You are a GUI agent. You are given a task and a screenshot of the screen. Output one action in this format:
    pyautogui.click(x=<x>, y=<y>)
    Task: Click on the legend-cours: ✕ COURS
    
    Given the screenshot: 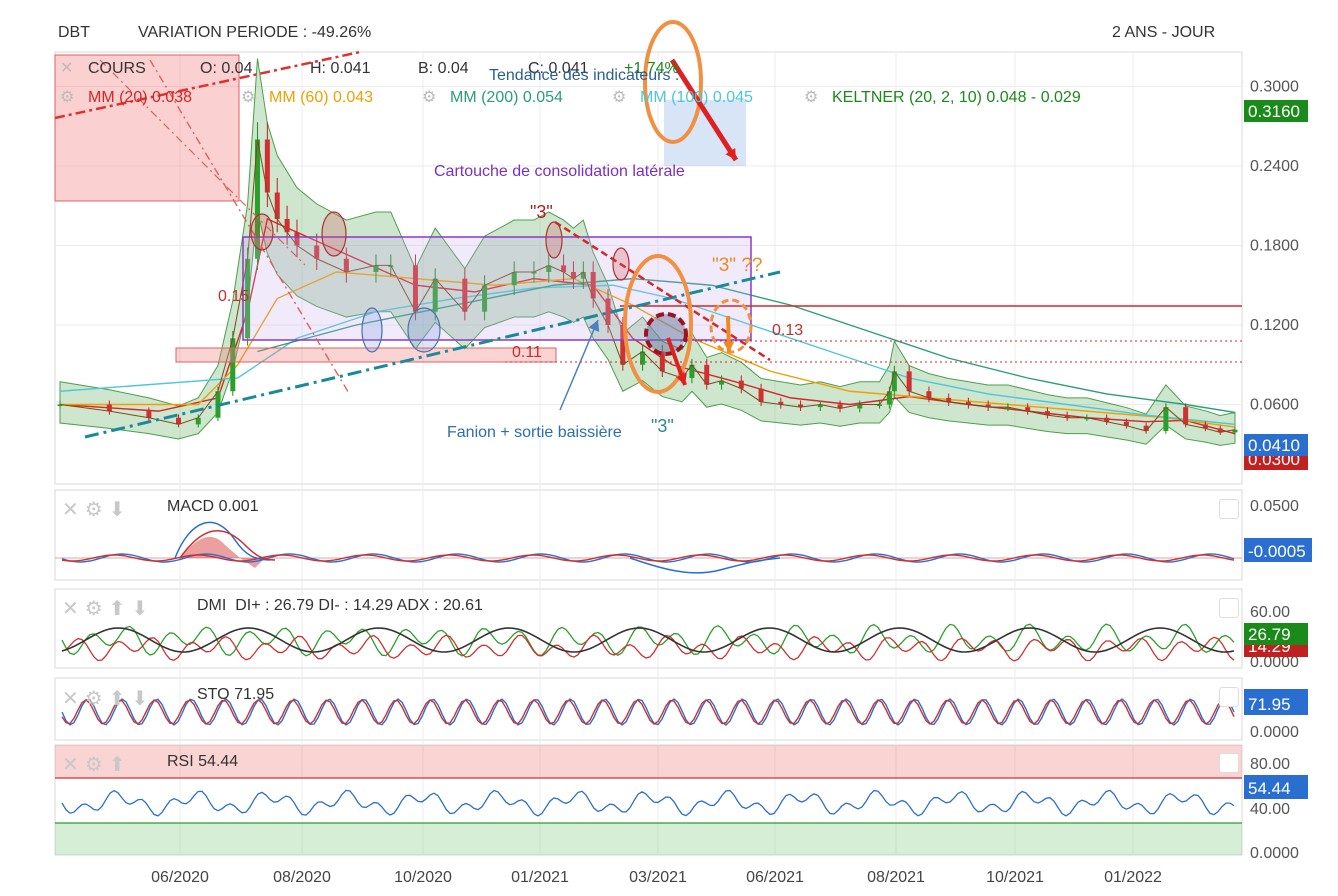 What is the action you would take?
    pyautogui.click(x=103, y=69)
    